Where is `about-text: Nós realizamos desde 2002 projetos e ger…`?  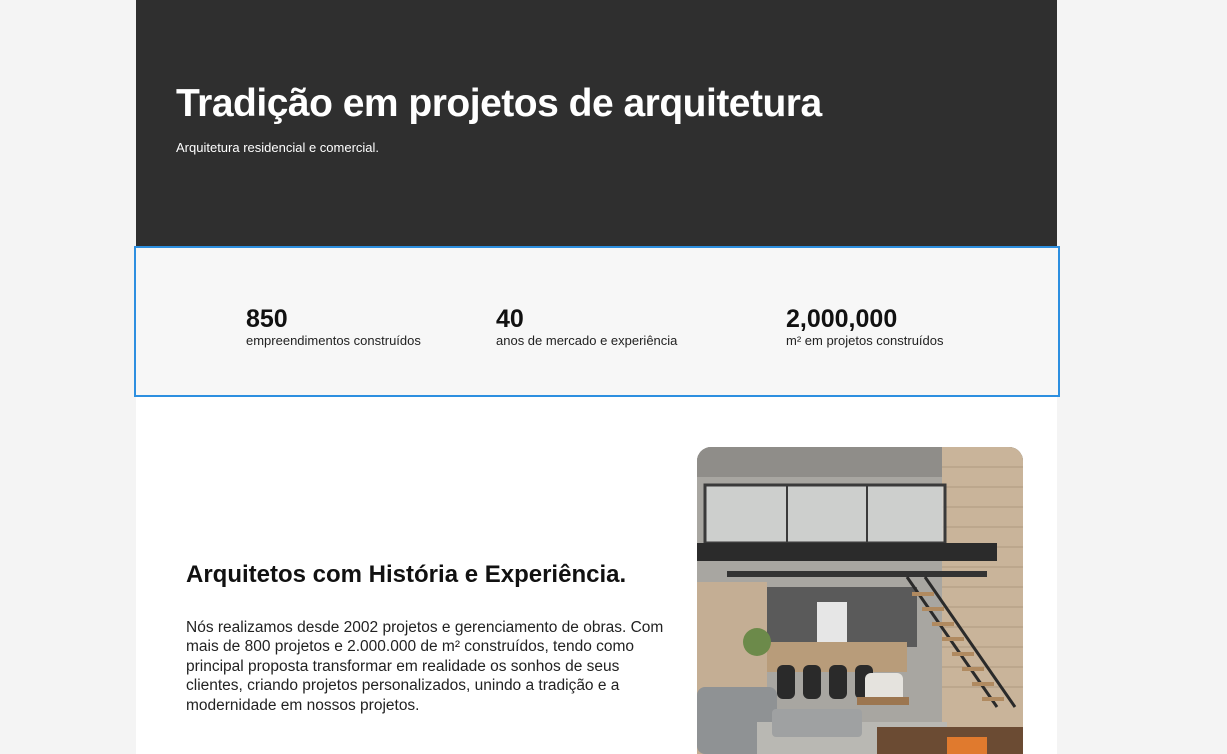 about-text: Nós realizamos desde 2002 projetos e ger… is located at coordinates (425, 666).